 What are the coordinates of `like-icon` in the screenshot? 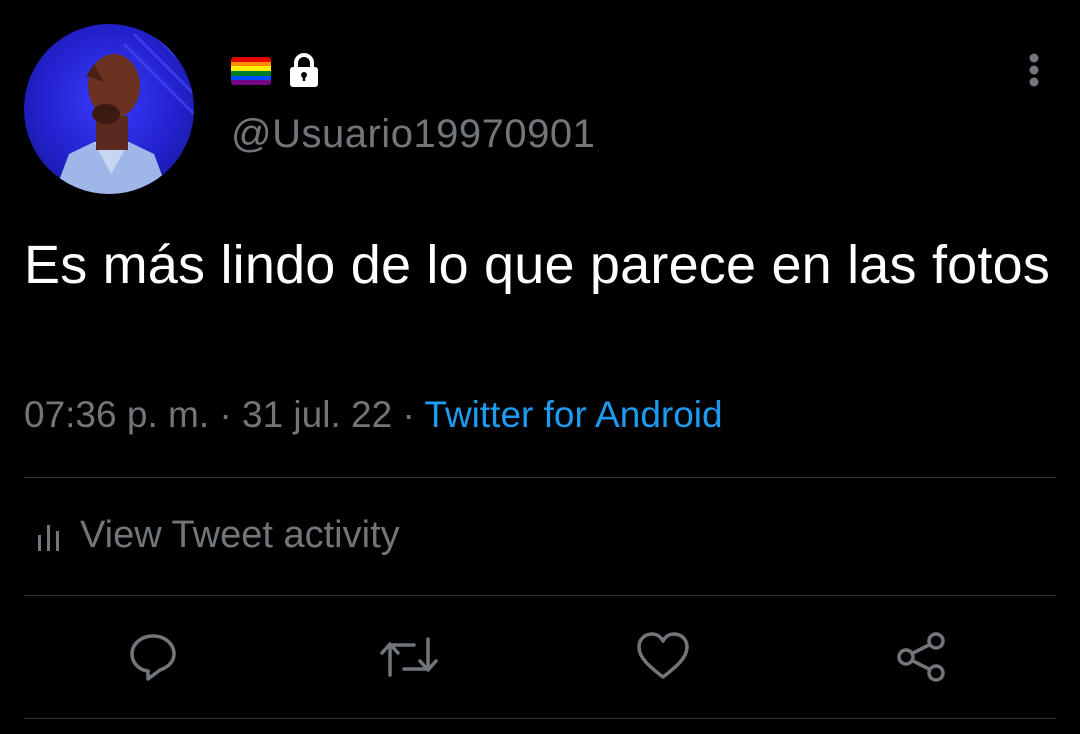 It's located at (663, 656).